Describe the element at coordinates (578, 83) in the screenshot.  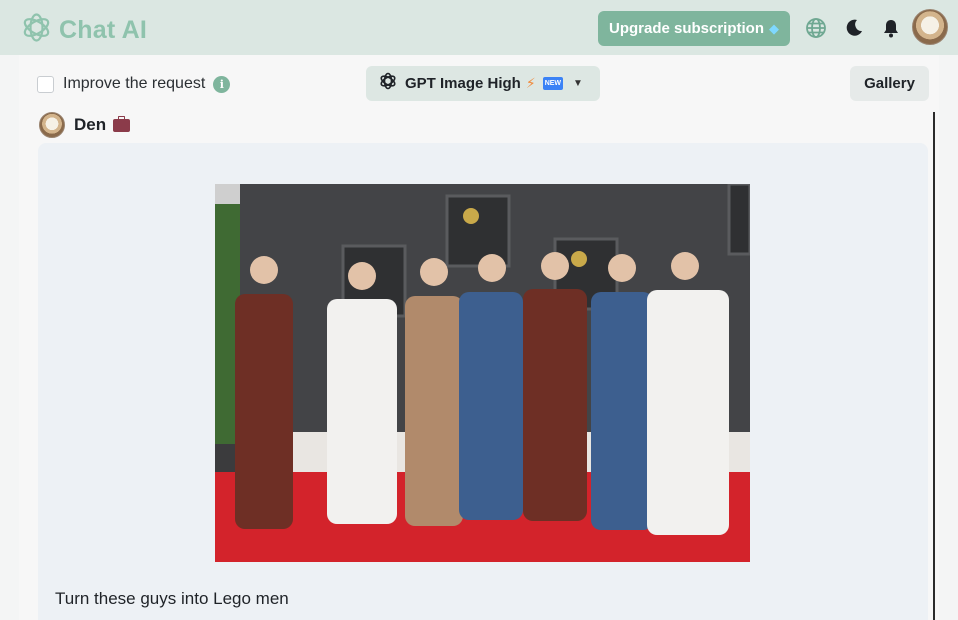
I see `chevron-down-icon: ▼` at that location.